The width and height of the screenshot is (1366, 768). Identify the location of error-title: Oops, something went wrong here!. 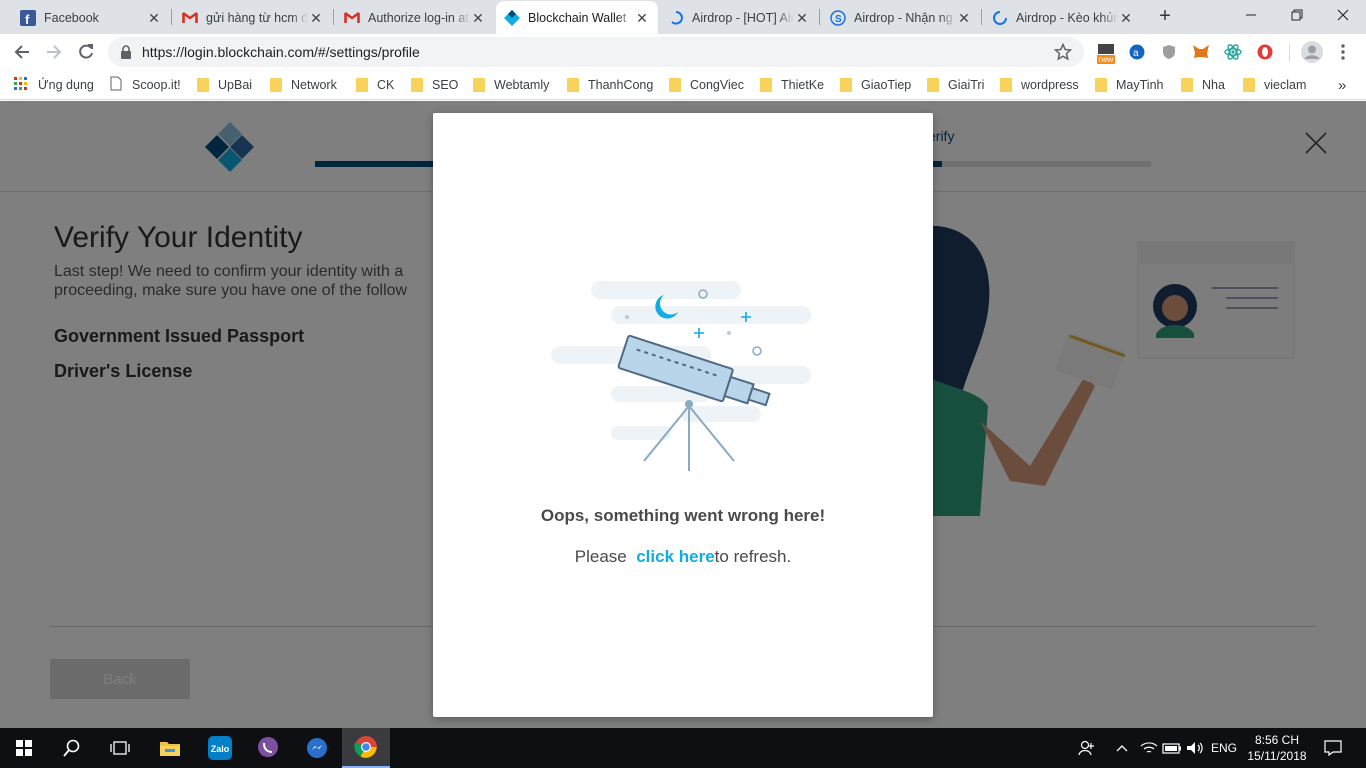
(683, 515).